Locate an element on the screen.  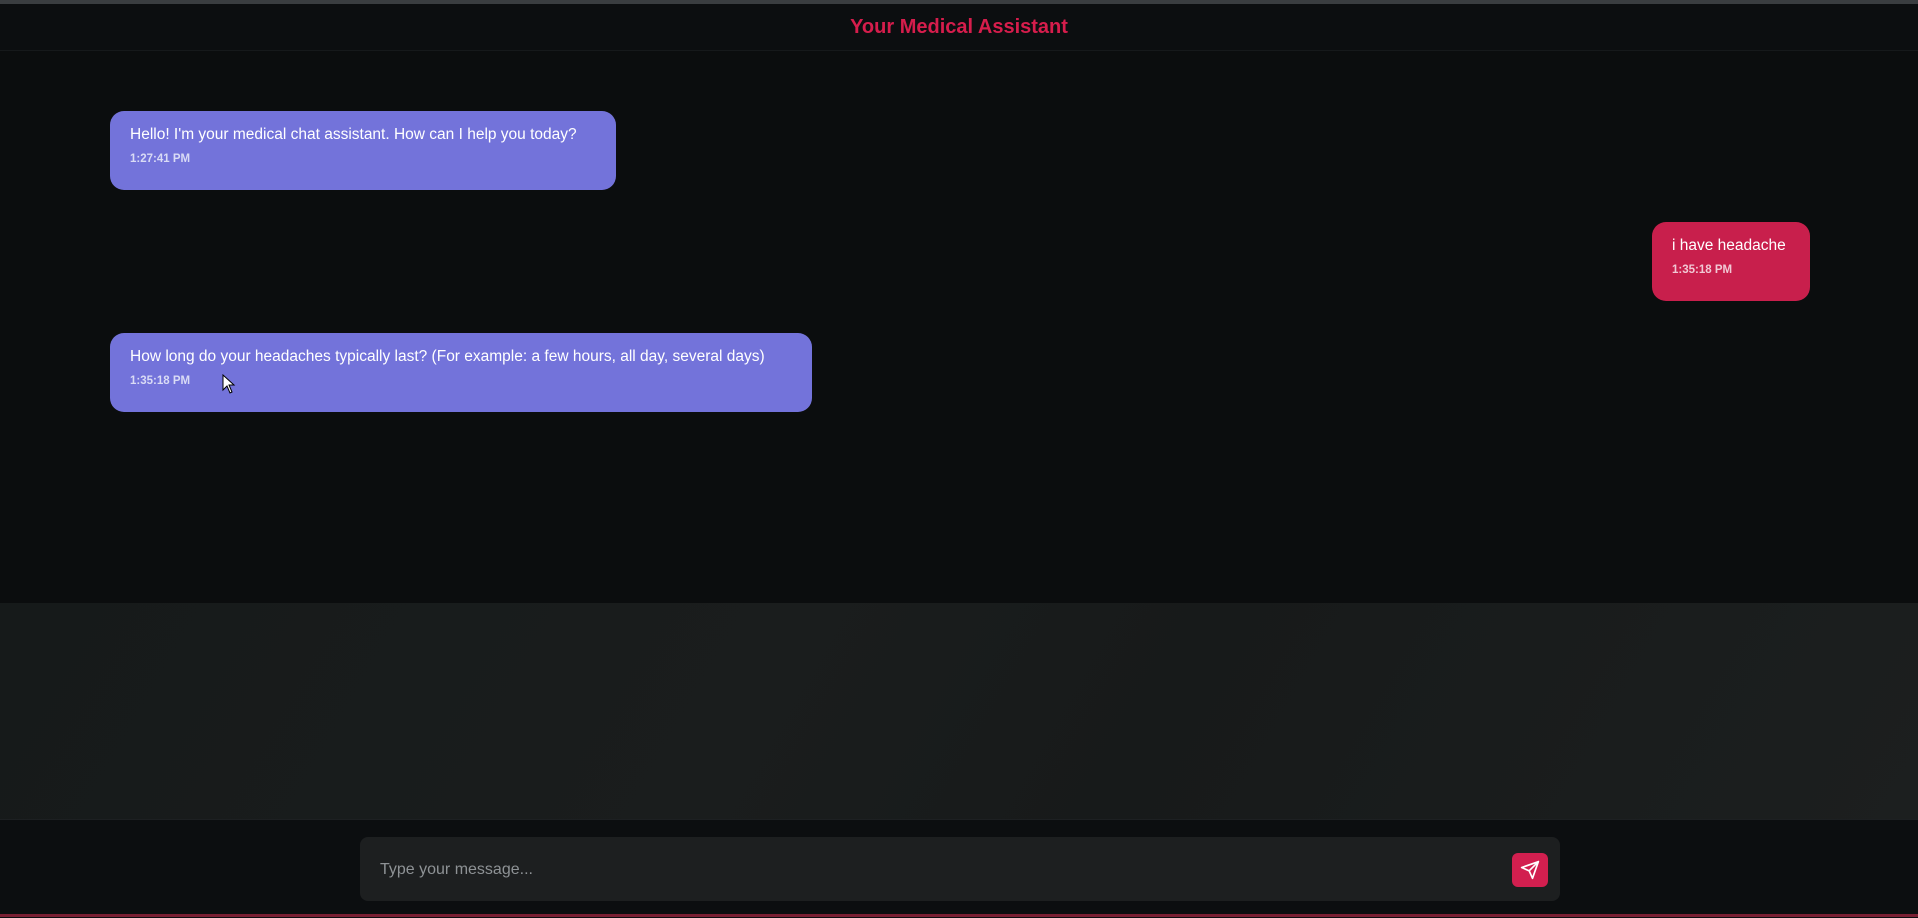
page-title: Your Medical Assistant is located at coordinates (959, 26).